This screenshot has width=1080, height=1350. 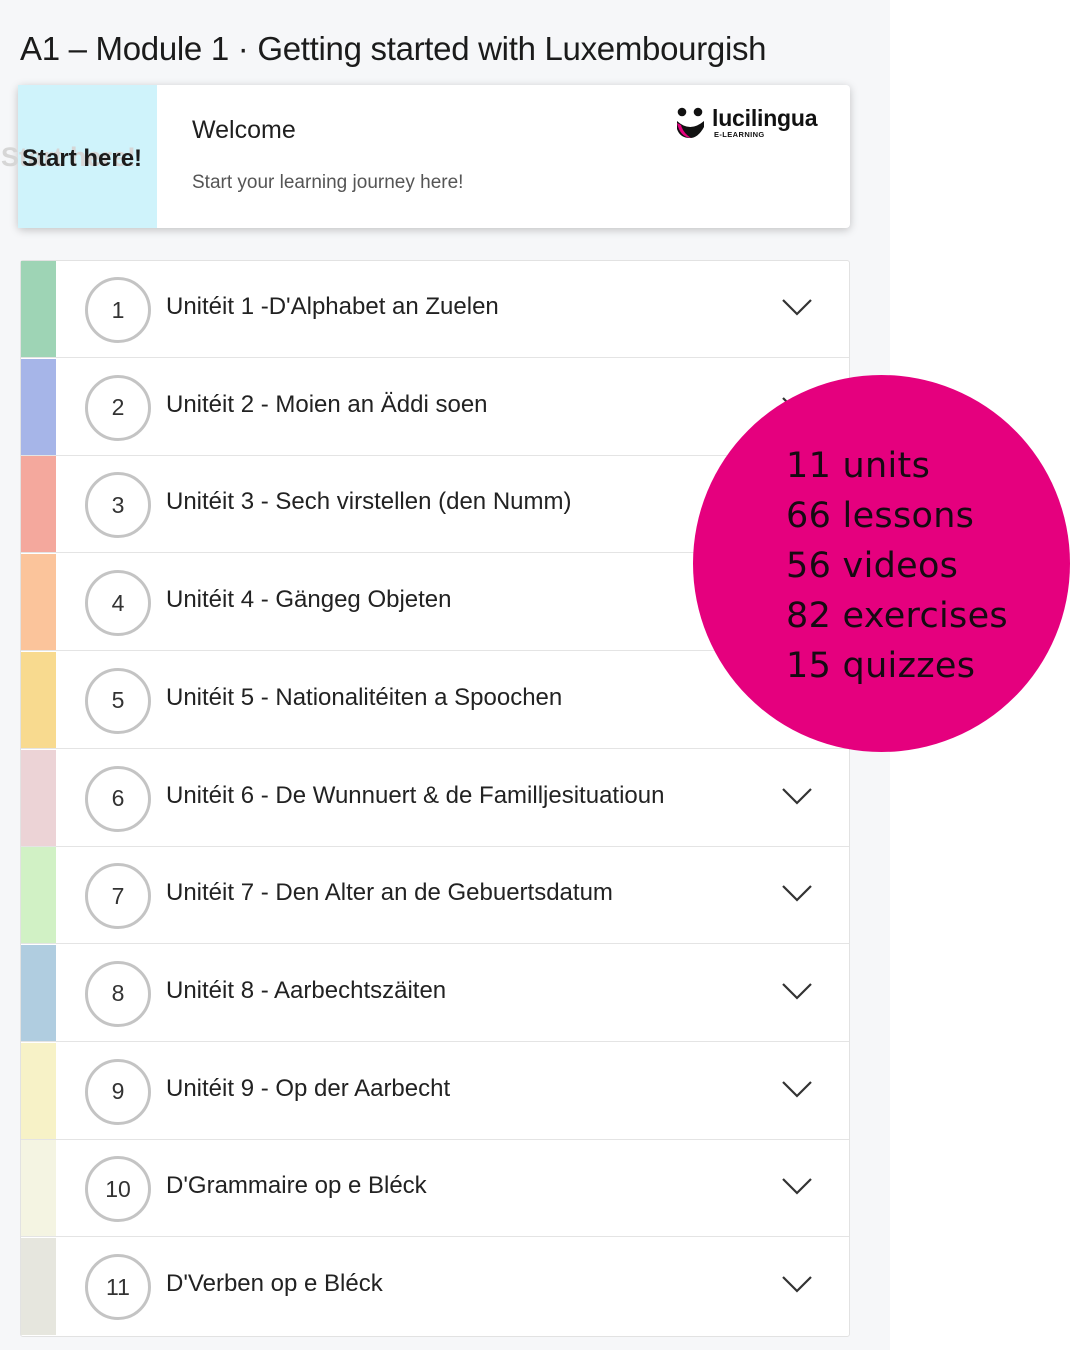 What do you see at coordinates (332, 306) in the screenshot?
I see `unit-title: Unitéit 1 -D'Alphabet an Zuelen` at bounding box center [332, 306].